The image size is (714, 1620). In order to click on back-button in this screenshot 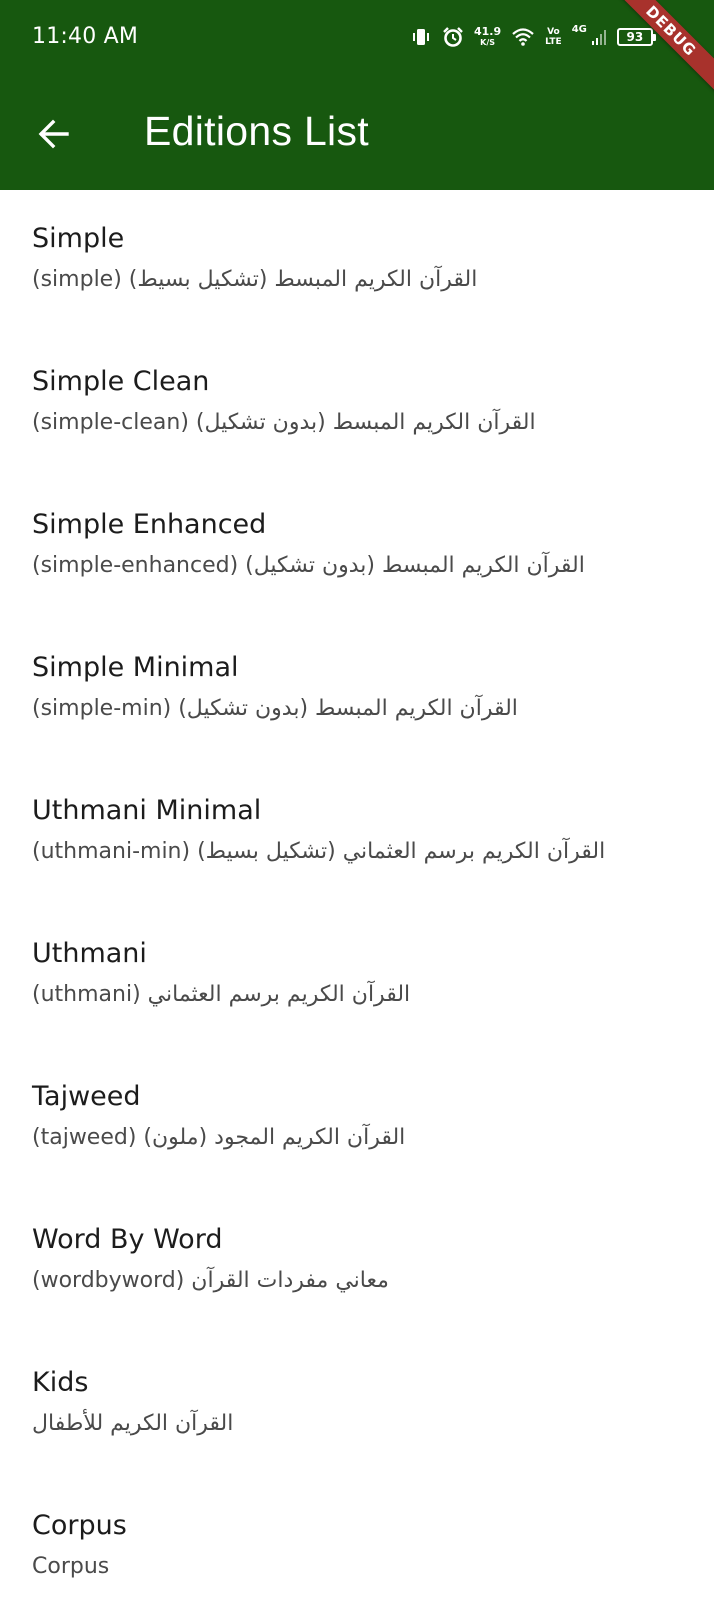, I will do `click(54, 134)`.